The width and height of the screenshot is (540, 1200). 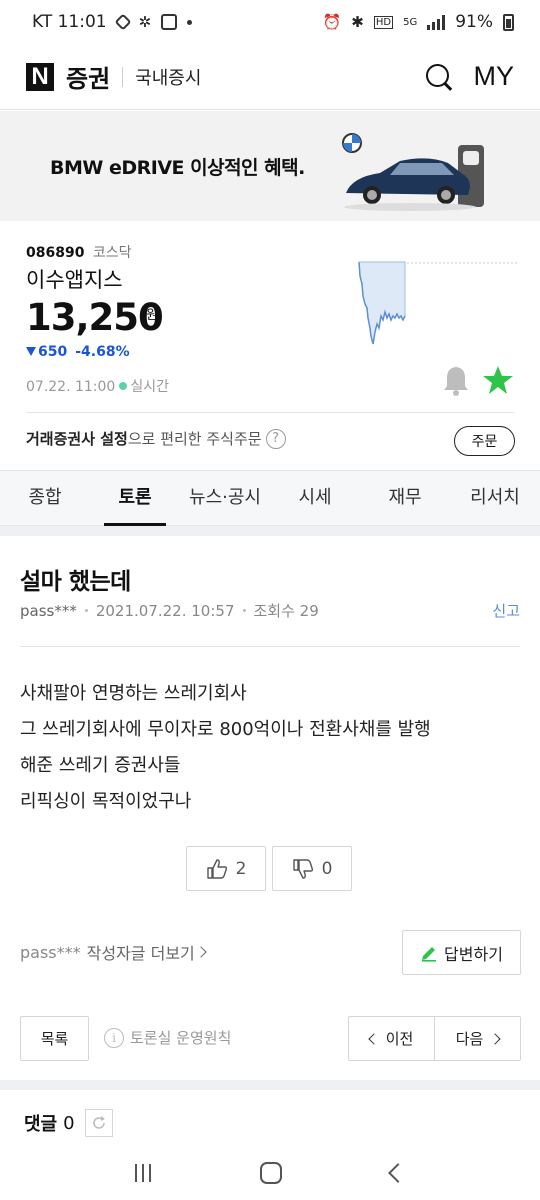 I want to click on quote-time: 07.22. 11:00 실시간, so click(x=97, y=386).